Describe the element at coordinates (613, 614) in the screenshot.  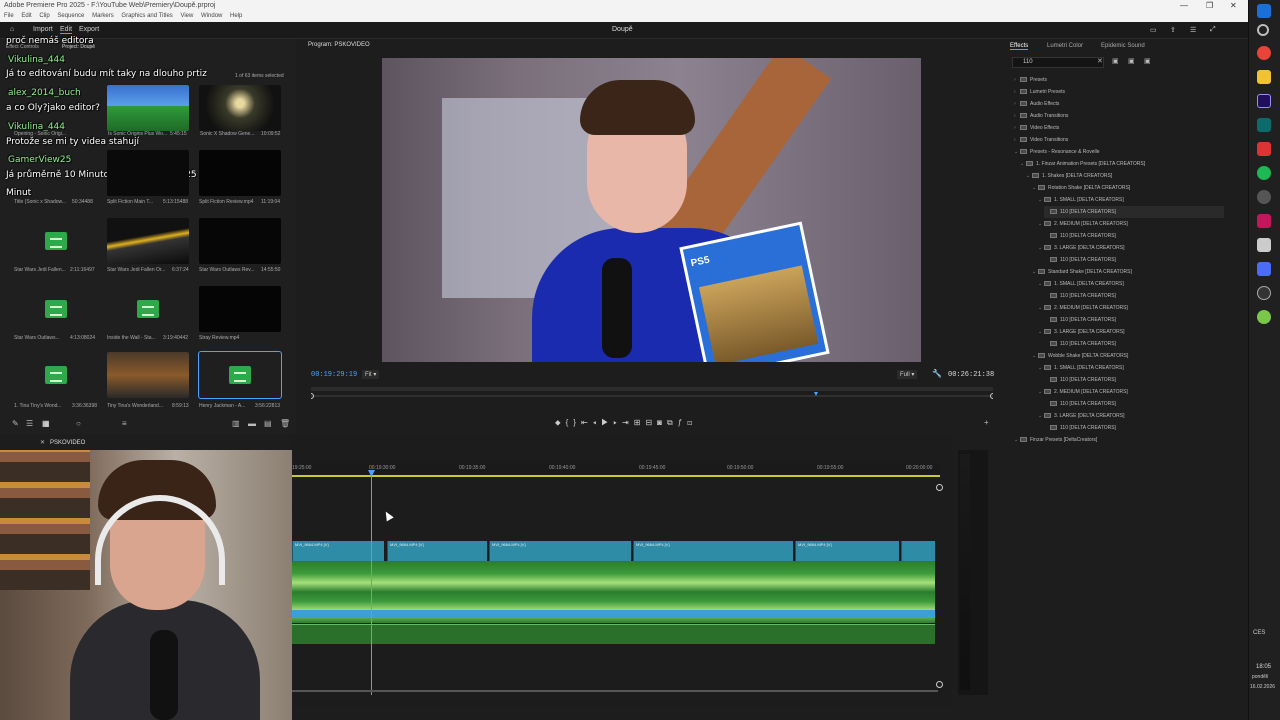
I see `audio-clip-a2` at that location.